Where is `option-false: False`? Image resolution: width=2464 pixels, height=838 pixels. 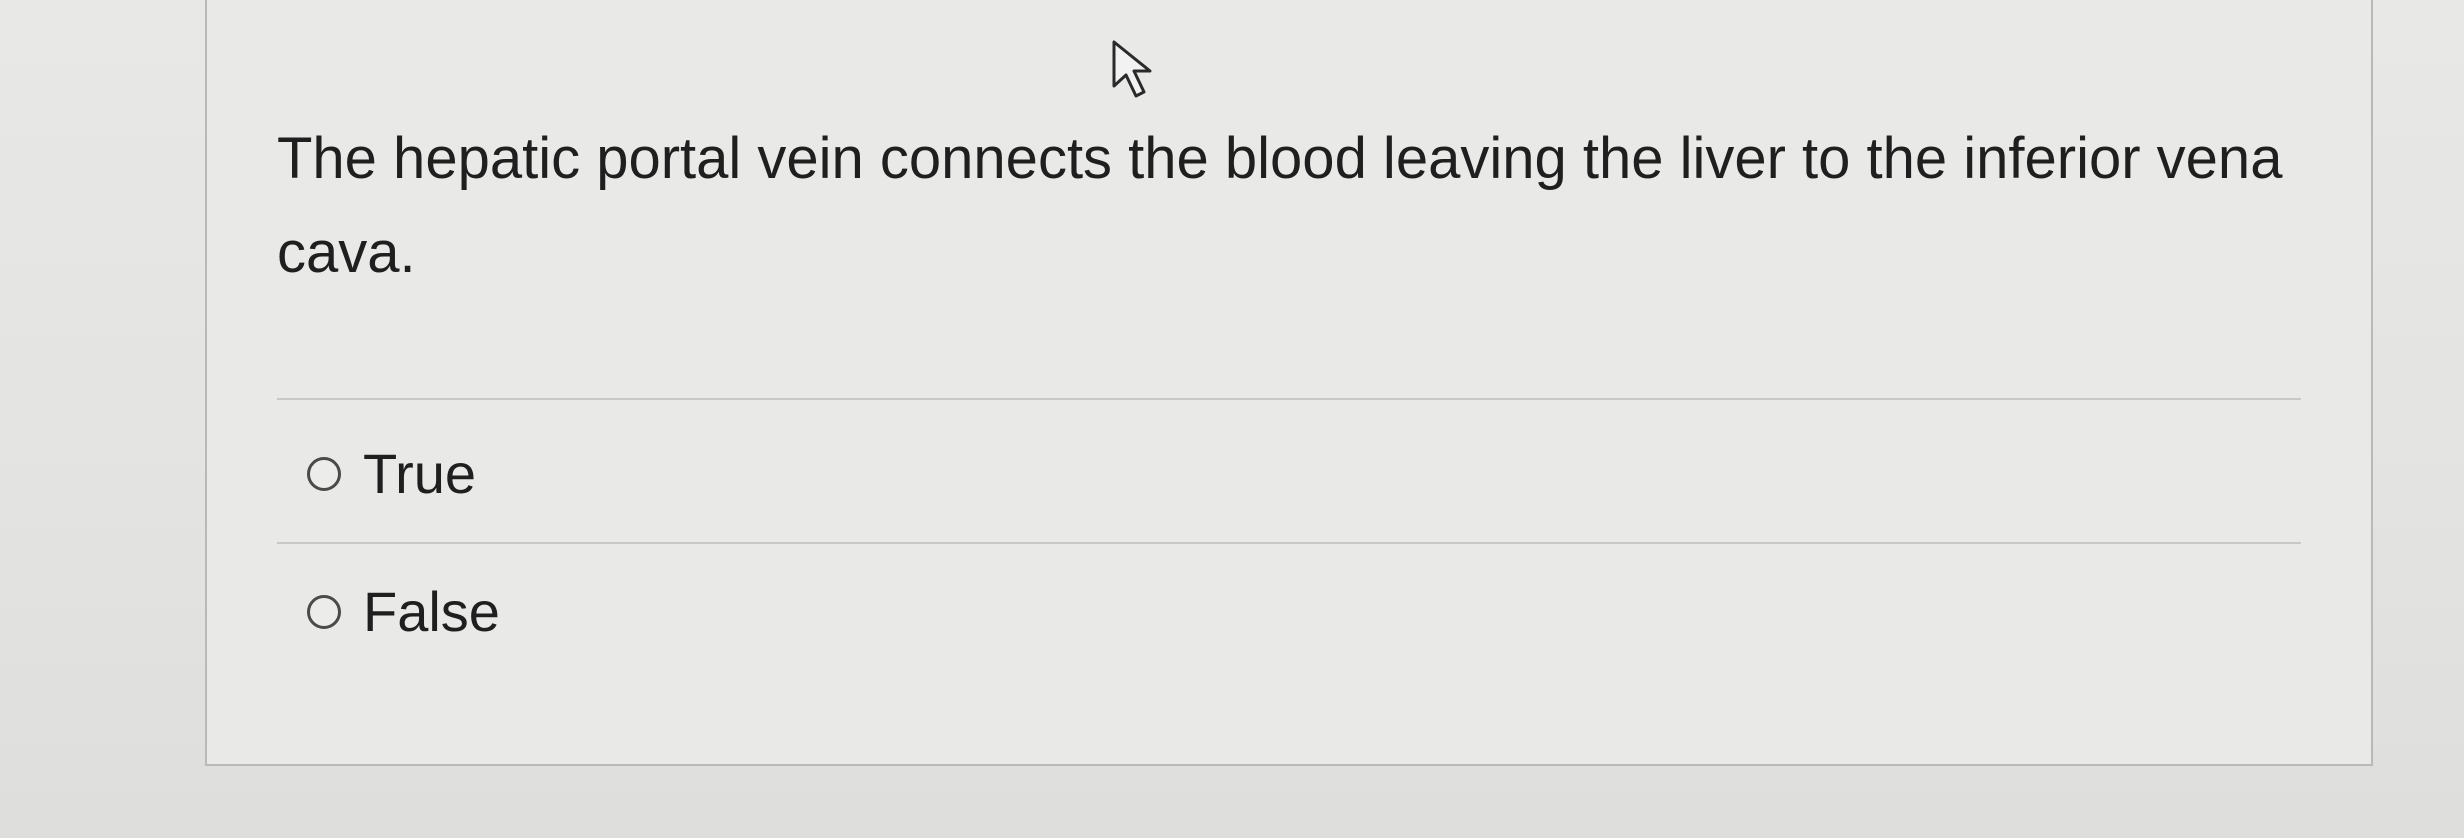
option-false: False is located at coordinates (403, 612).